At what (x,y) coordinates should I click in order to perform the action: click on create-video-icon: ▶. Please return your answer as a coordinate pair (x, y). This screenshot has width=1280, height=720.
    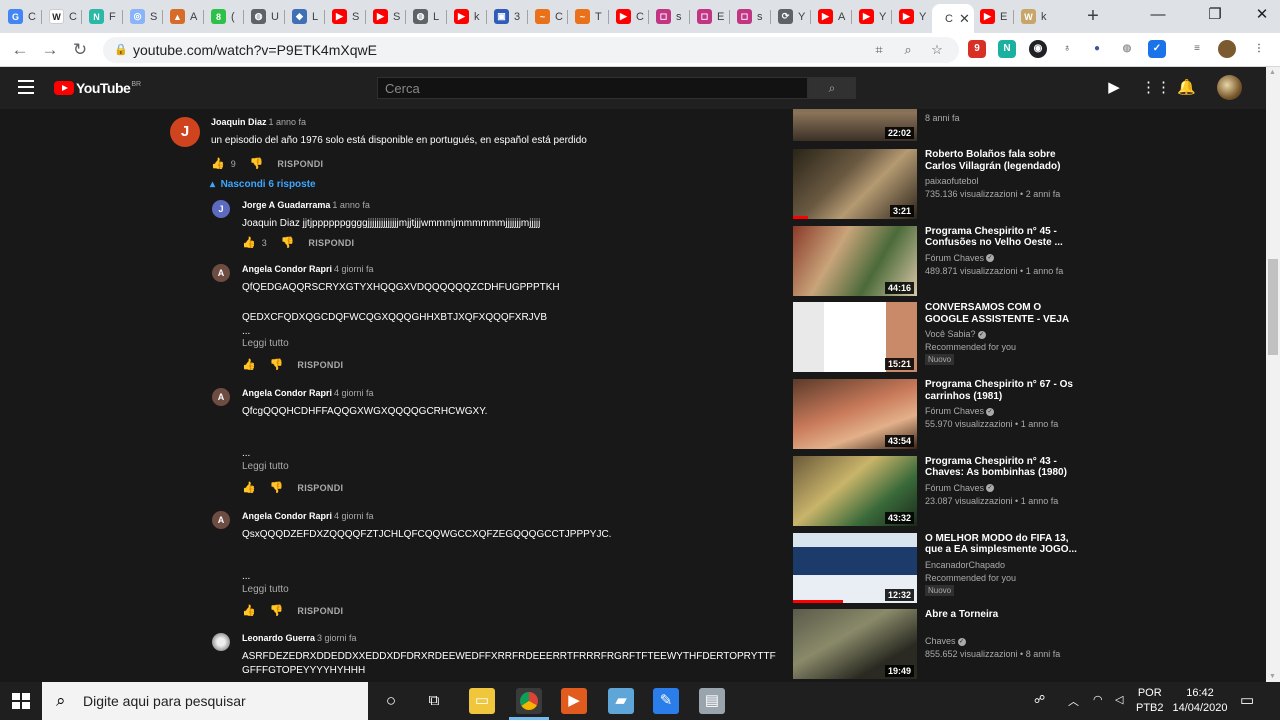
    Looking at the image, I should click on (1114, 88).